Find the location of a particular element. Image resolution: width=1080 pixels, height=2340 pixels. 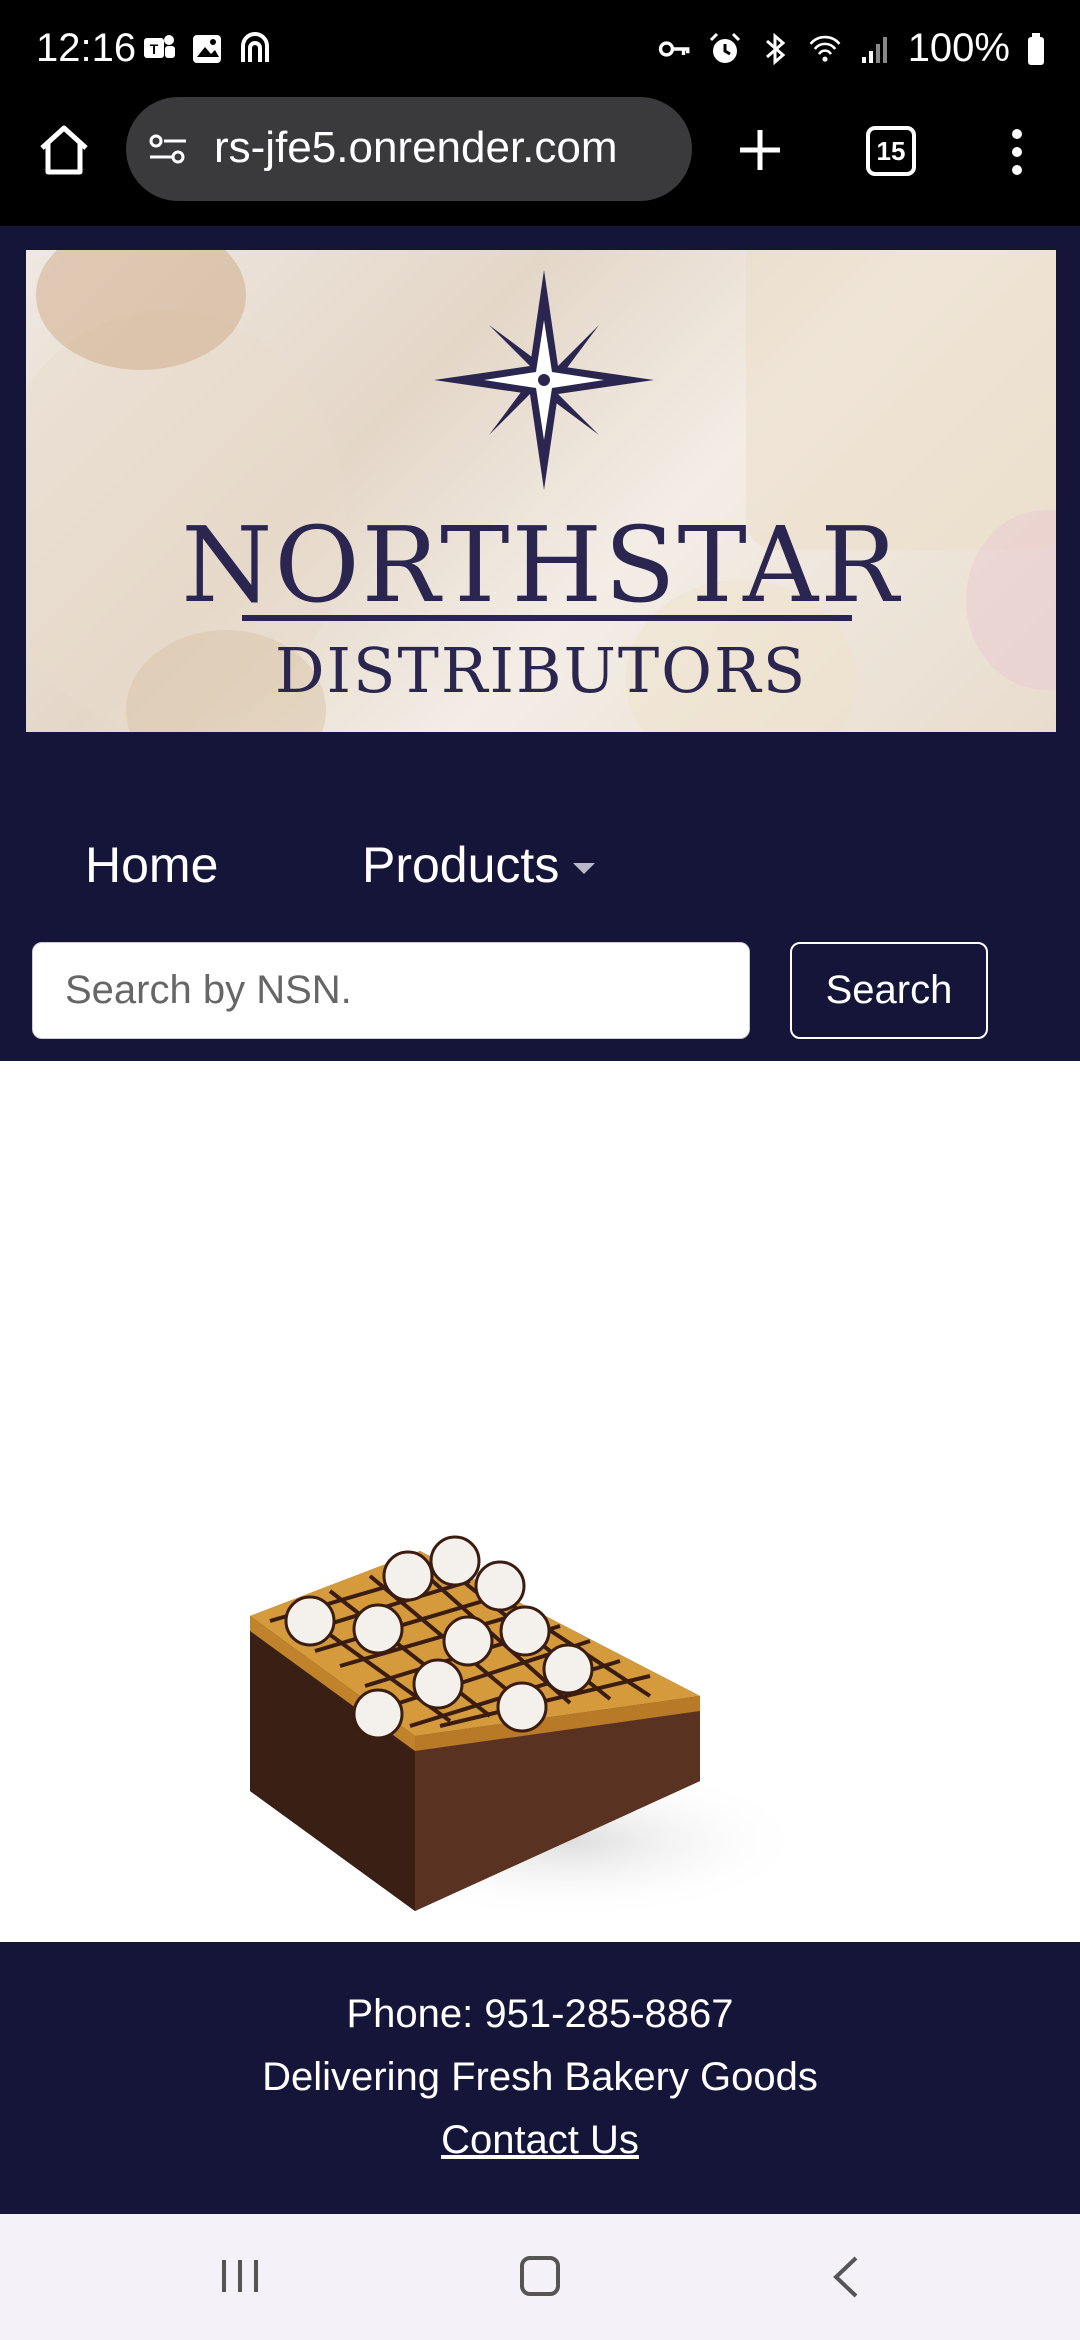

bluetooth-icon is located at coordinates (775, 48).